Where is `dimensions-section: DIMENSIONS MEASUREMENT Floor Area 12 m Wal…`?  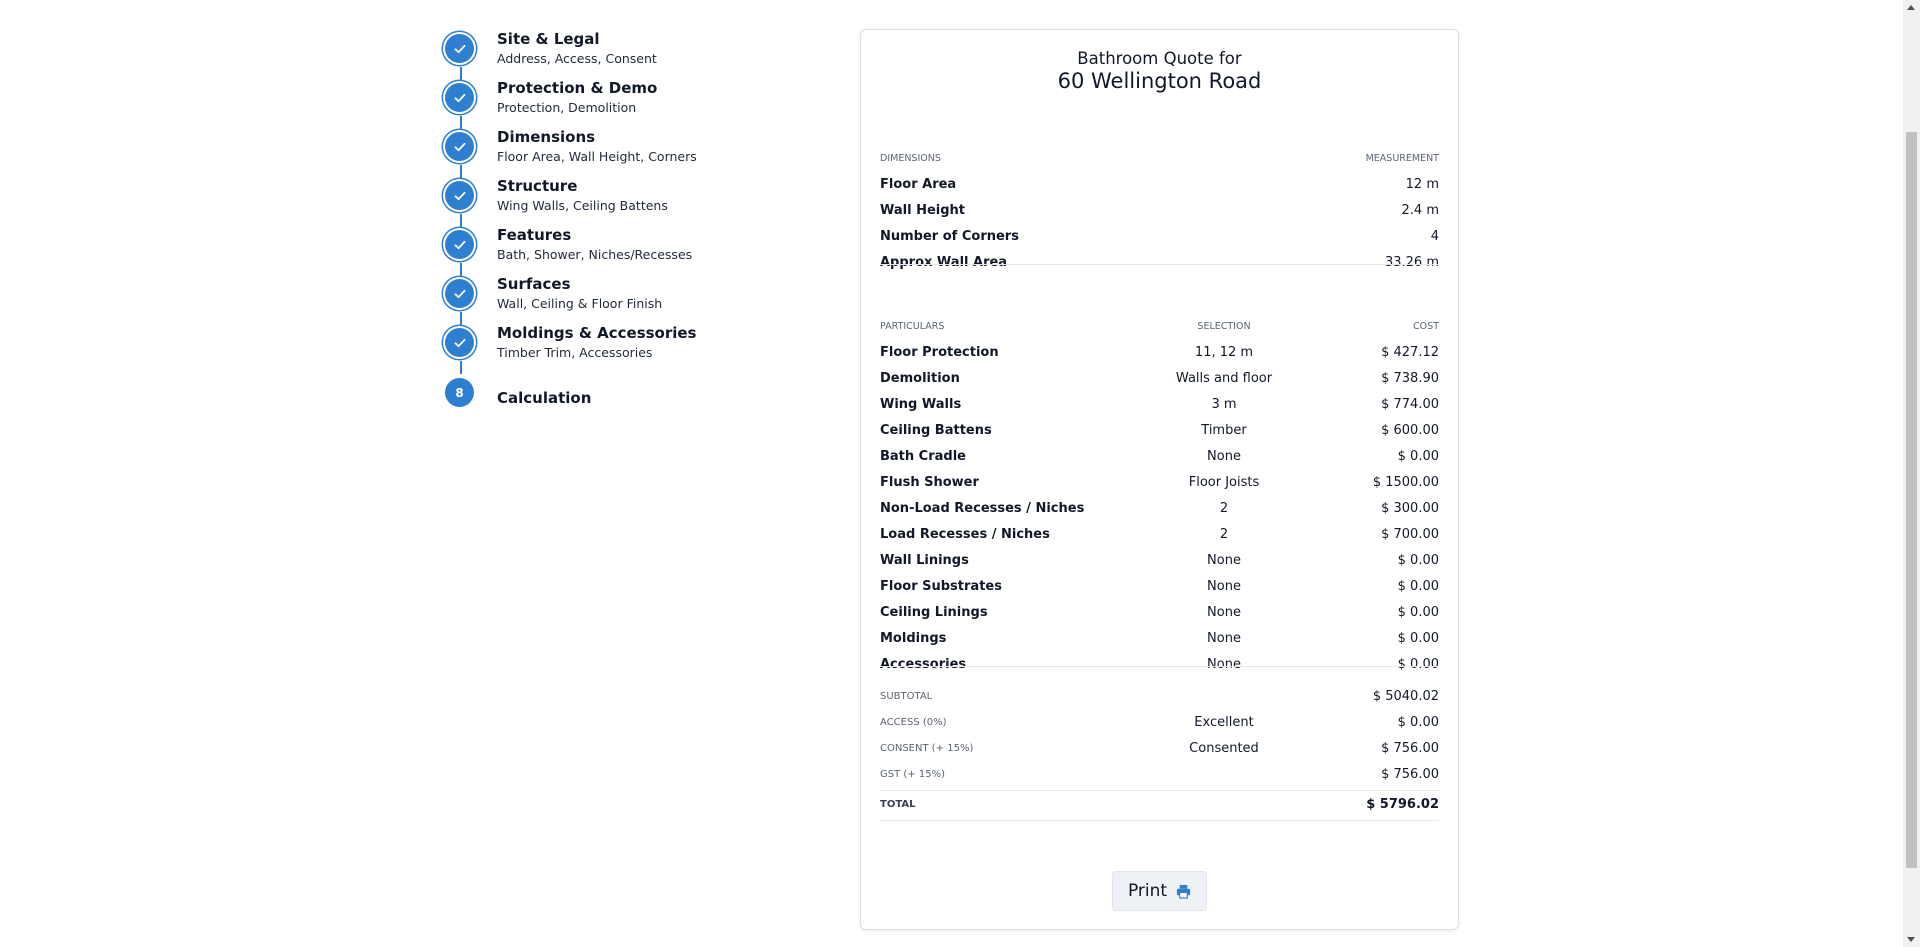
dimensions-section: DIMENSIONS MEASUREMENT Floor Area 12 m Wal… is located at coordinates (1159, 210).